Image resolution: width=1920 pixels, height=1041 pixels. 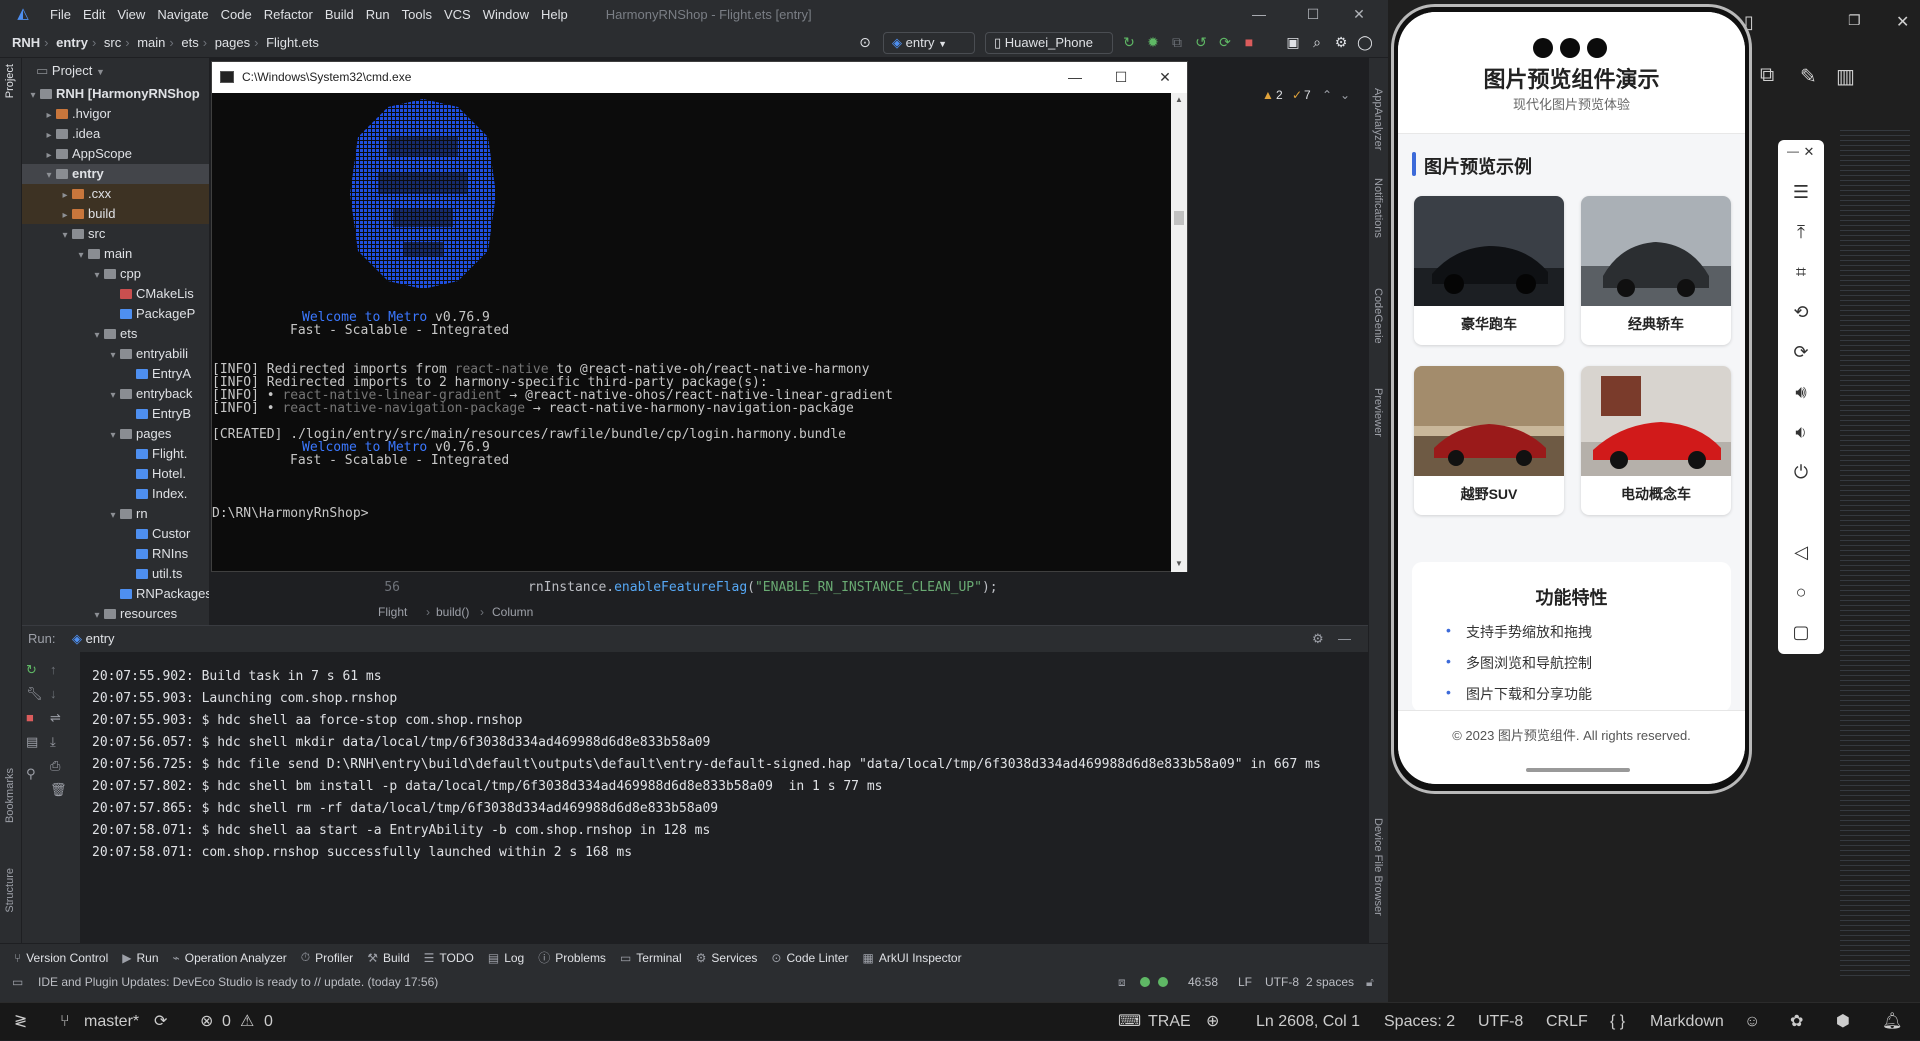 What do you see at coordinates (1801, 232) in the screenshot?
I see `pin-top-icon: ⤒` at bounding box center [1801, 232].